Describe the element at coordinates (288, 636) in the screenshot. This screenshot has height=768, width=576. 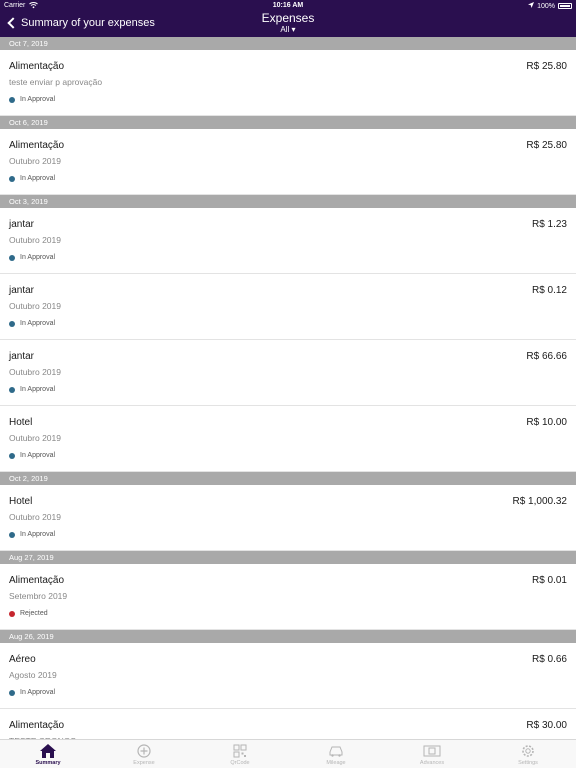
I see `section-date-header: Aug 26, 2019` at that location.